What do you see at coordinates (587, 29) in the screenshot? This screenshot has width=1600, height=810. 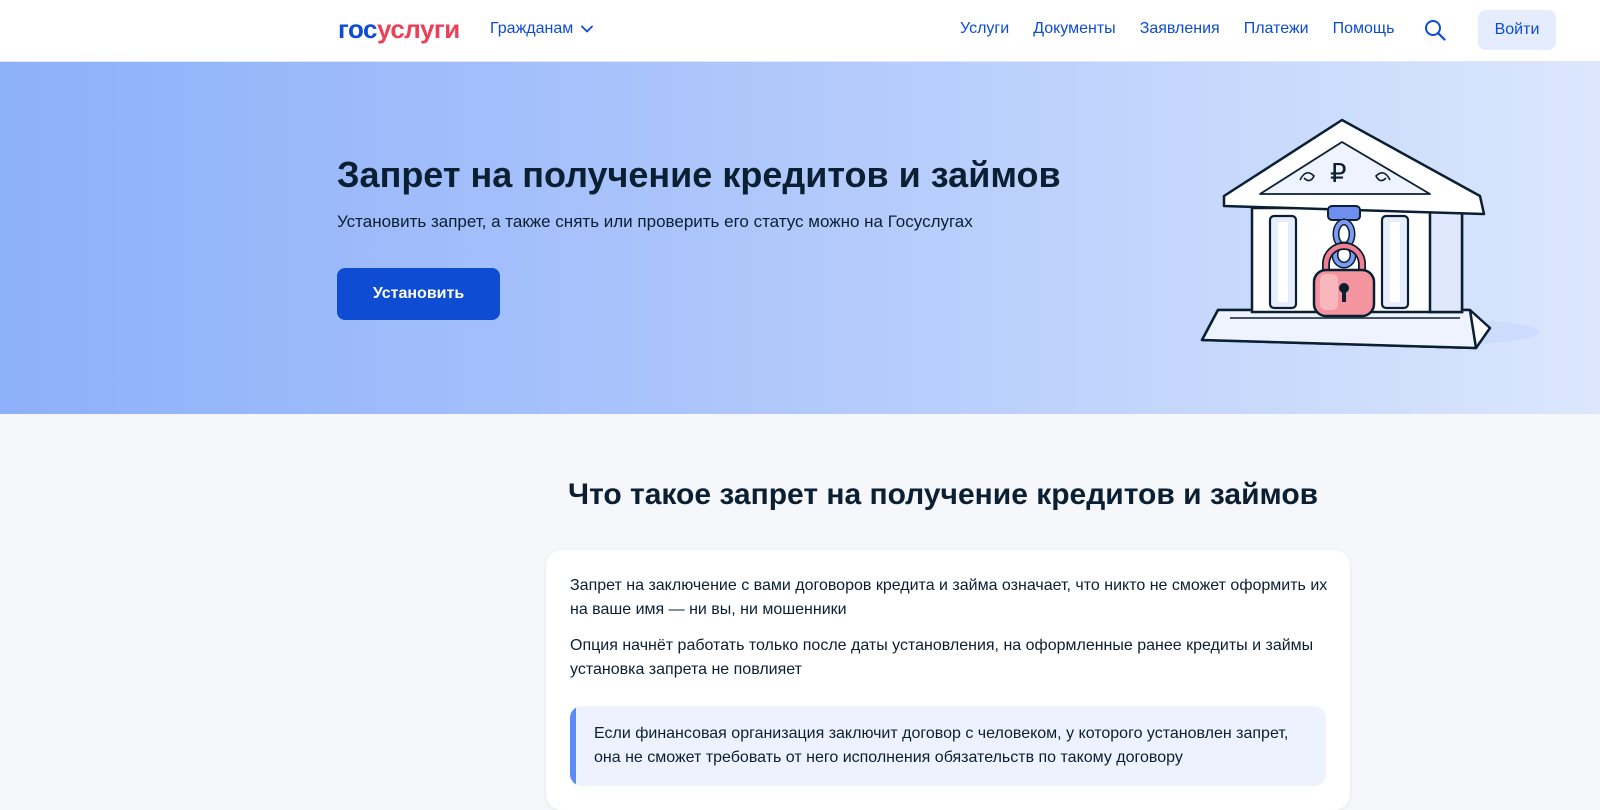 I see `chevron-down-icon` at bounding box center [587, 29].